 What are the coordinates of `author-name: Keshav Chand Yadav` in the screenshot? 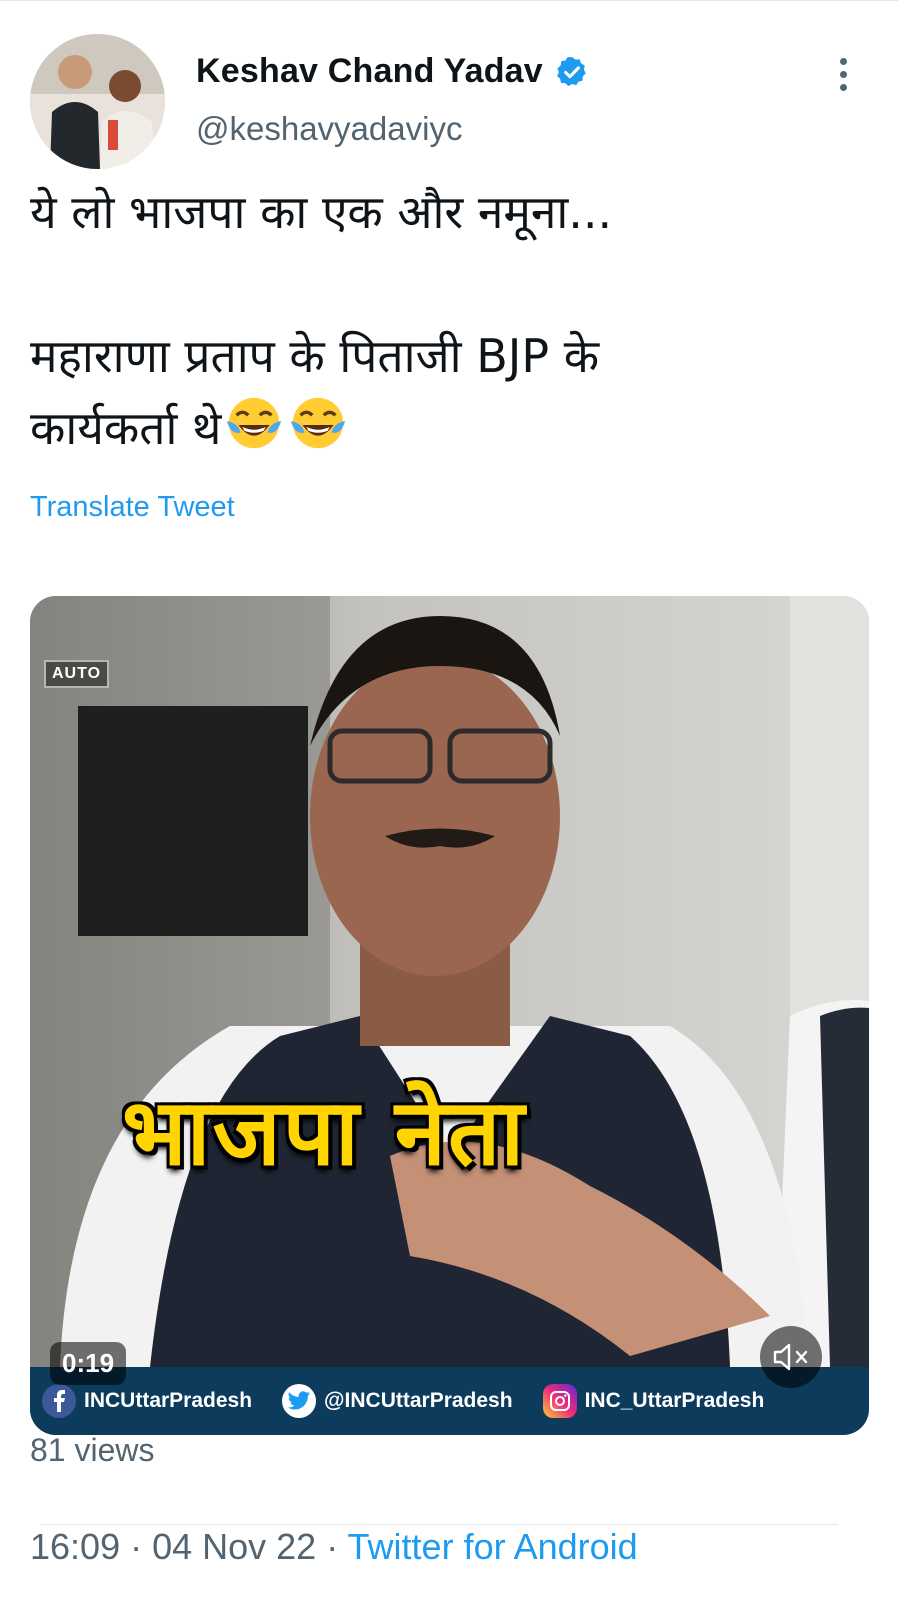 It's located at (369, 71).